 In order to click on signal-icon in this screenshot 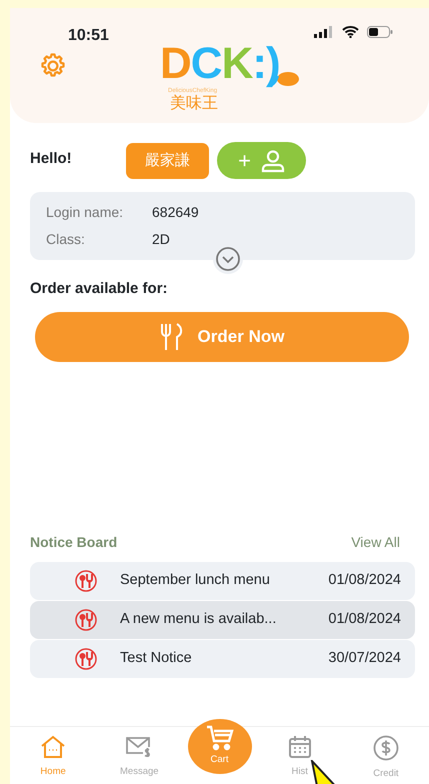, I will do `click(324, 32)`.